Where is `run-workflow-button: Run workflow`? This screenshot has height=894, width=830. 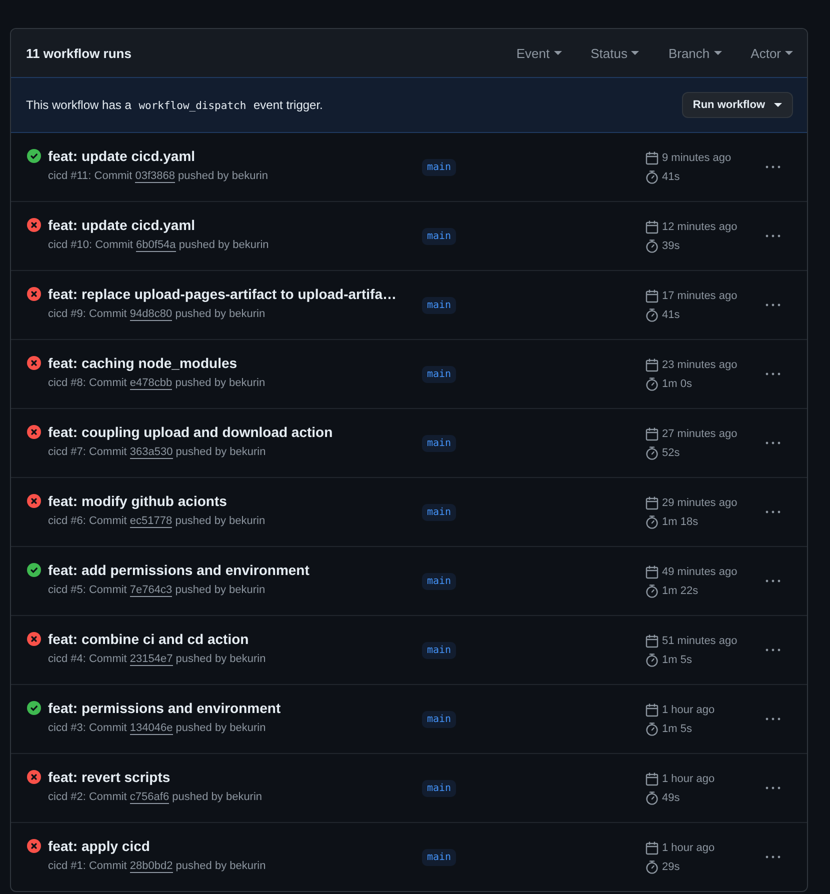
run-workflow-button: Run workflow is located at coordinates (737, 105).